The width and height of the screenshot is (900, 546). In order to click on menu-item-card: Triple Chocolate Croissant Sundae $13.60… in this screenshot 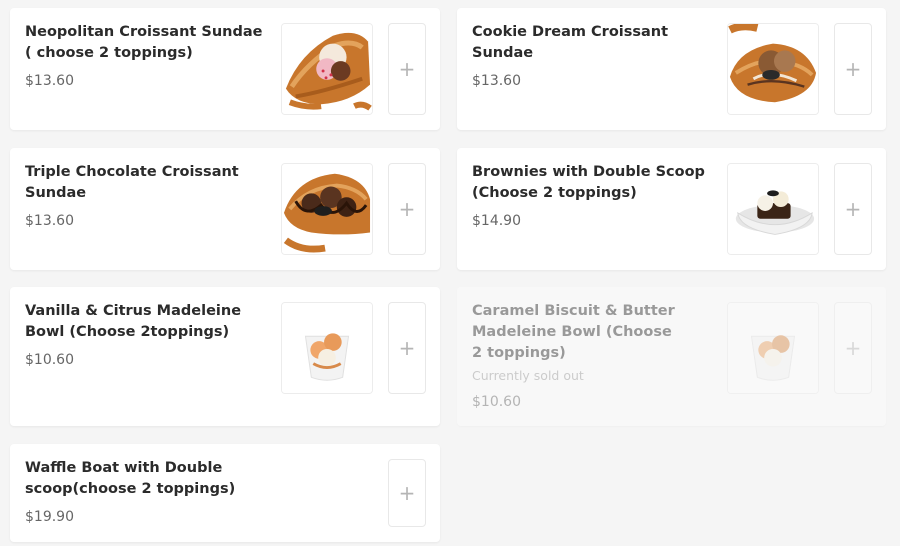, I will do `click(225, 209)`.